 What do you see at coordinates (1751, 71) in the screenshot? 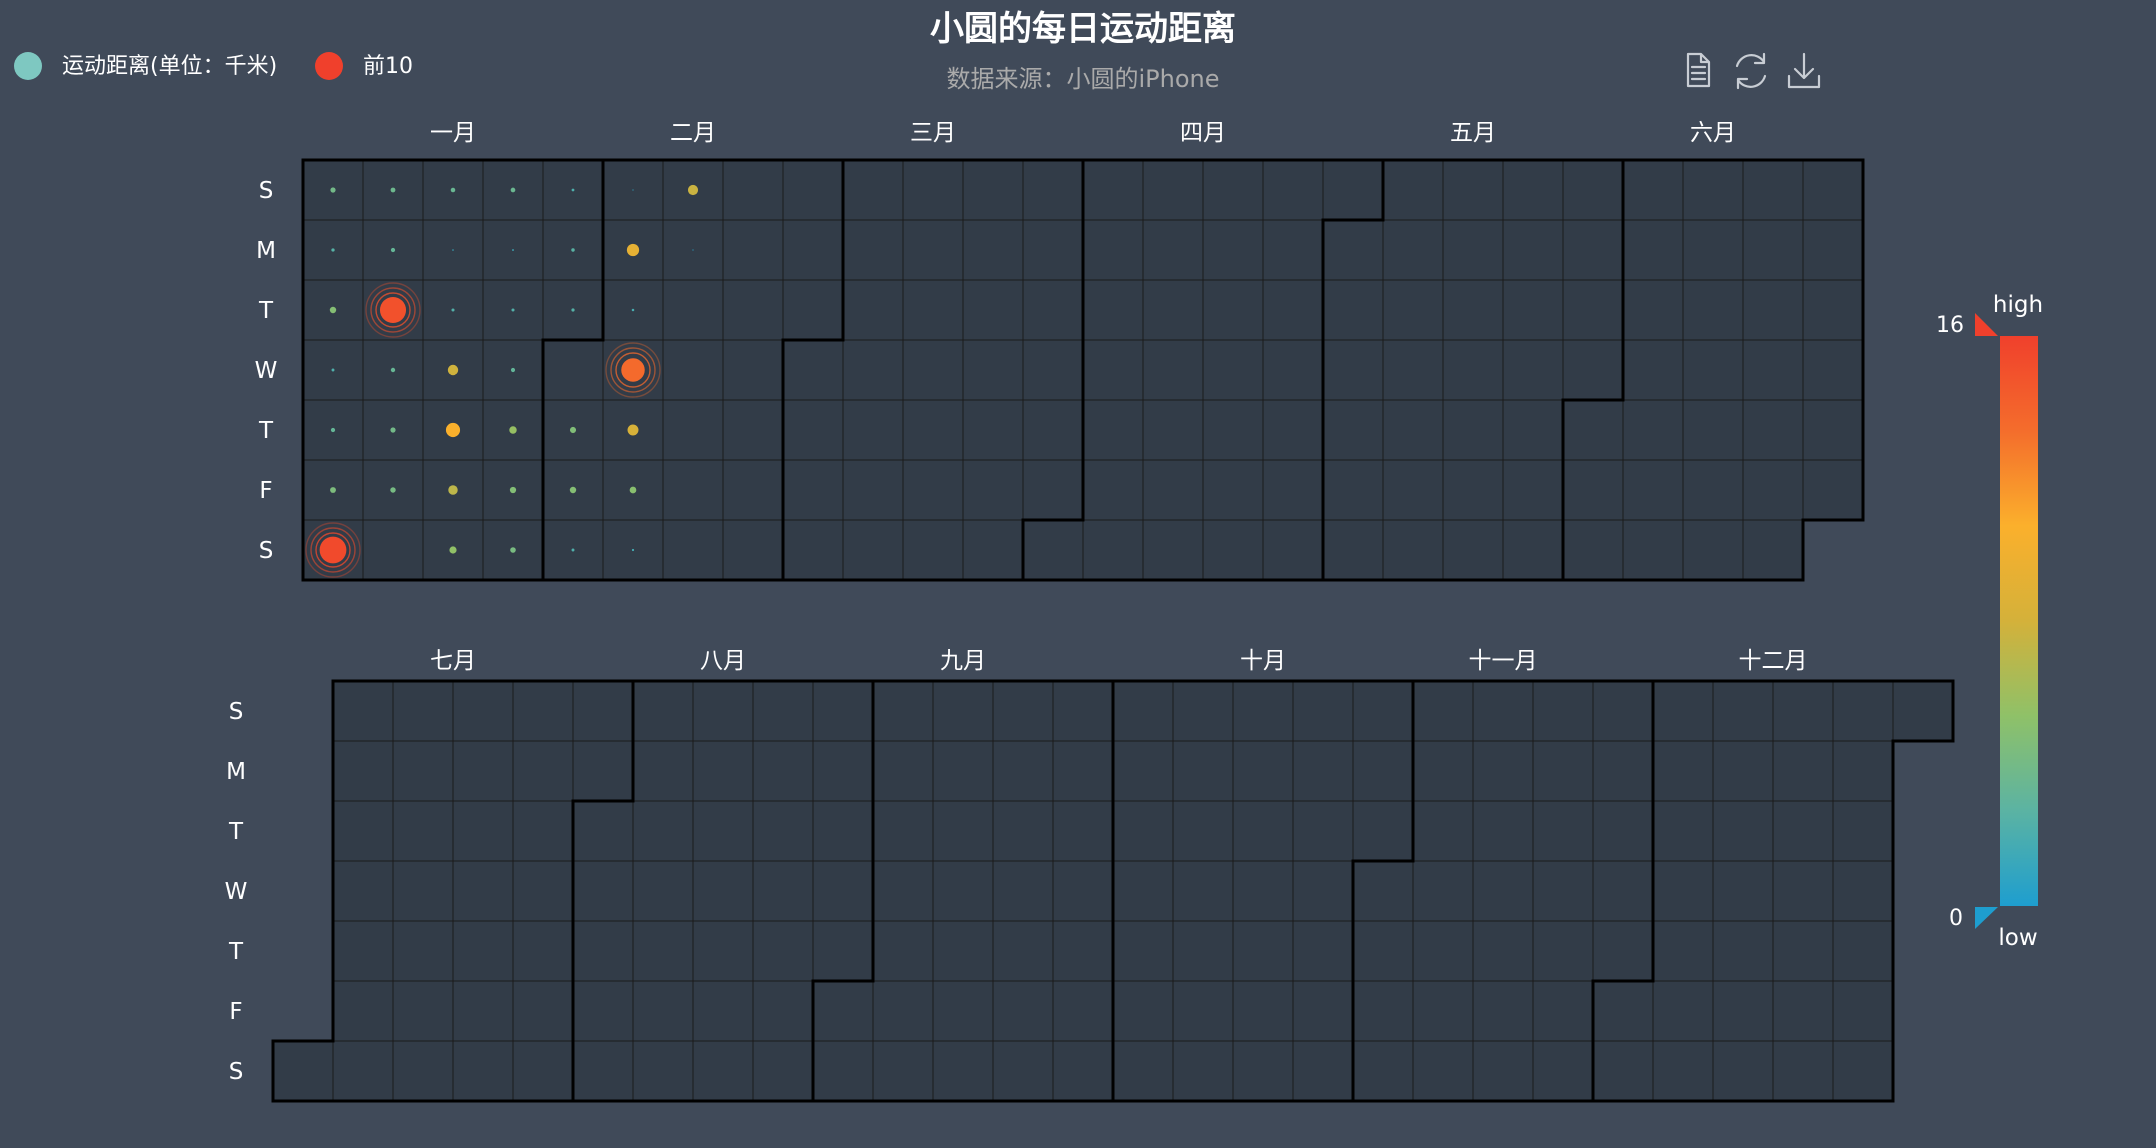
I see `restore-icon` at bounding box center [1751, 71].